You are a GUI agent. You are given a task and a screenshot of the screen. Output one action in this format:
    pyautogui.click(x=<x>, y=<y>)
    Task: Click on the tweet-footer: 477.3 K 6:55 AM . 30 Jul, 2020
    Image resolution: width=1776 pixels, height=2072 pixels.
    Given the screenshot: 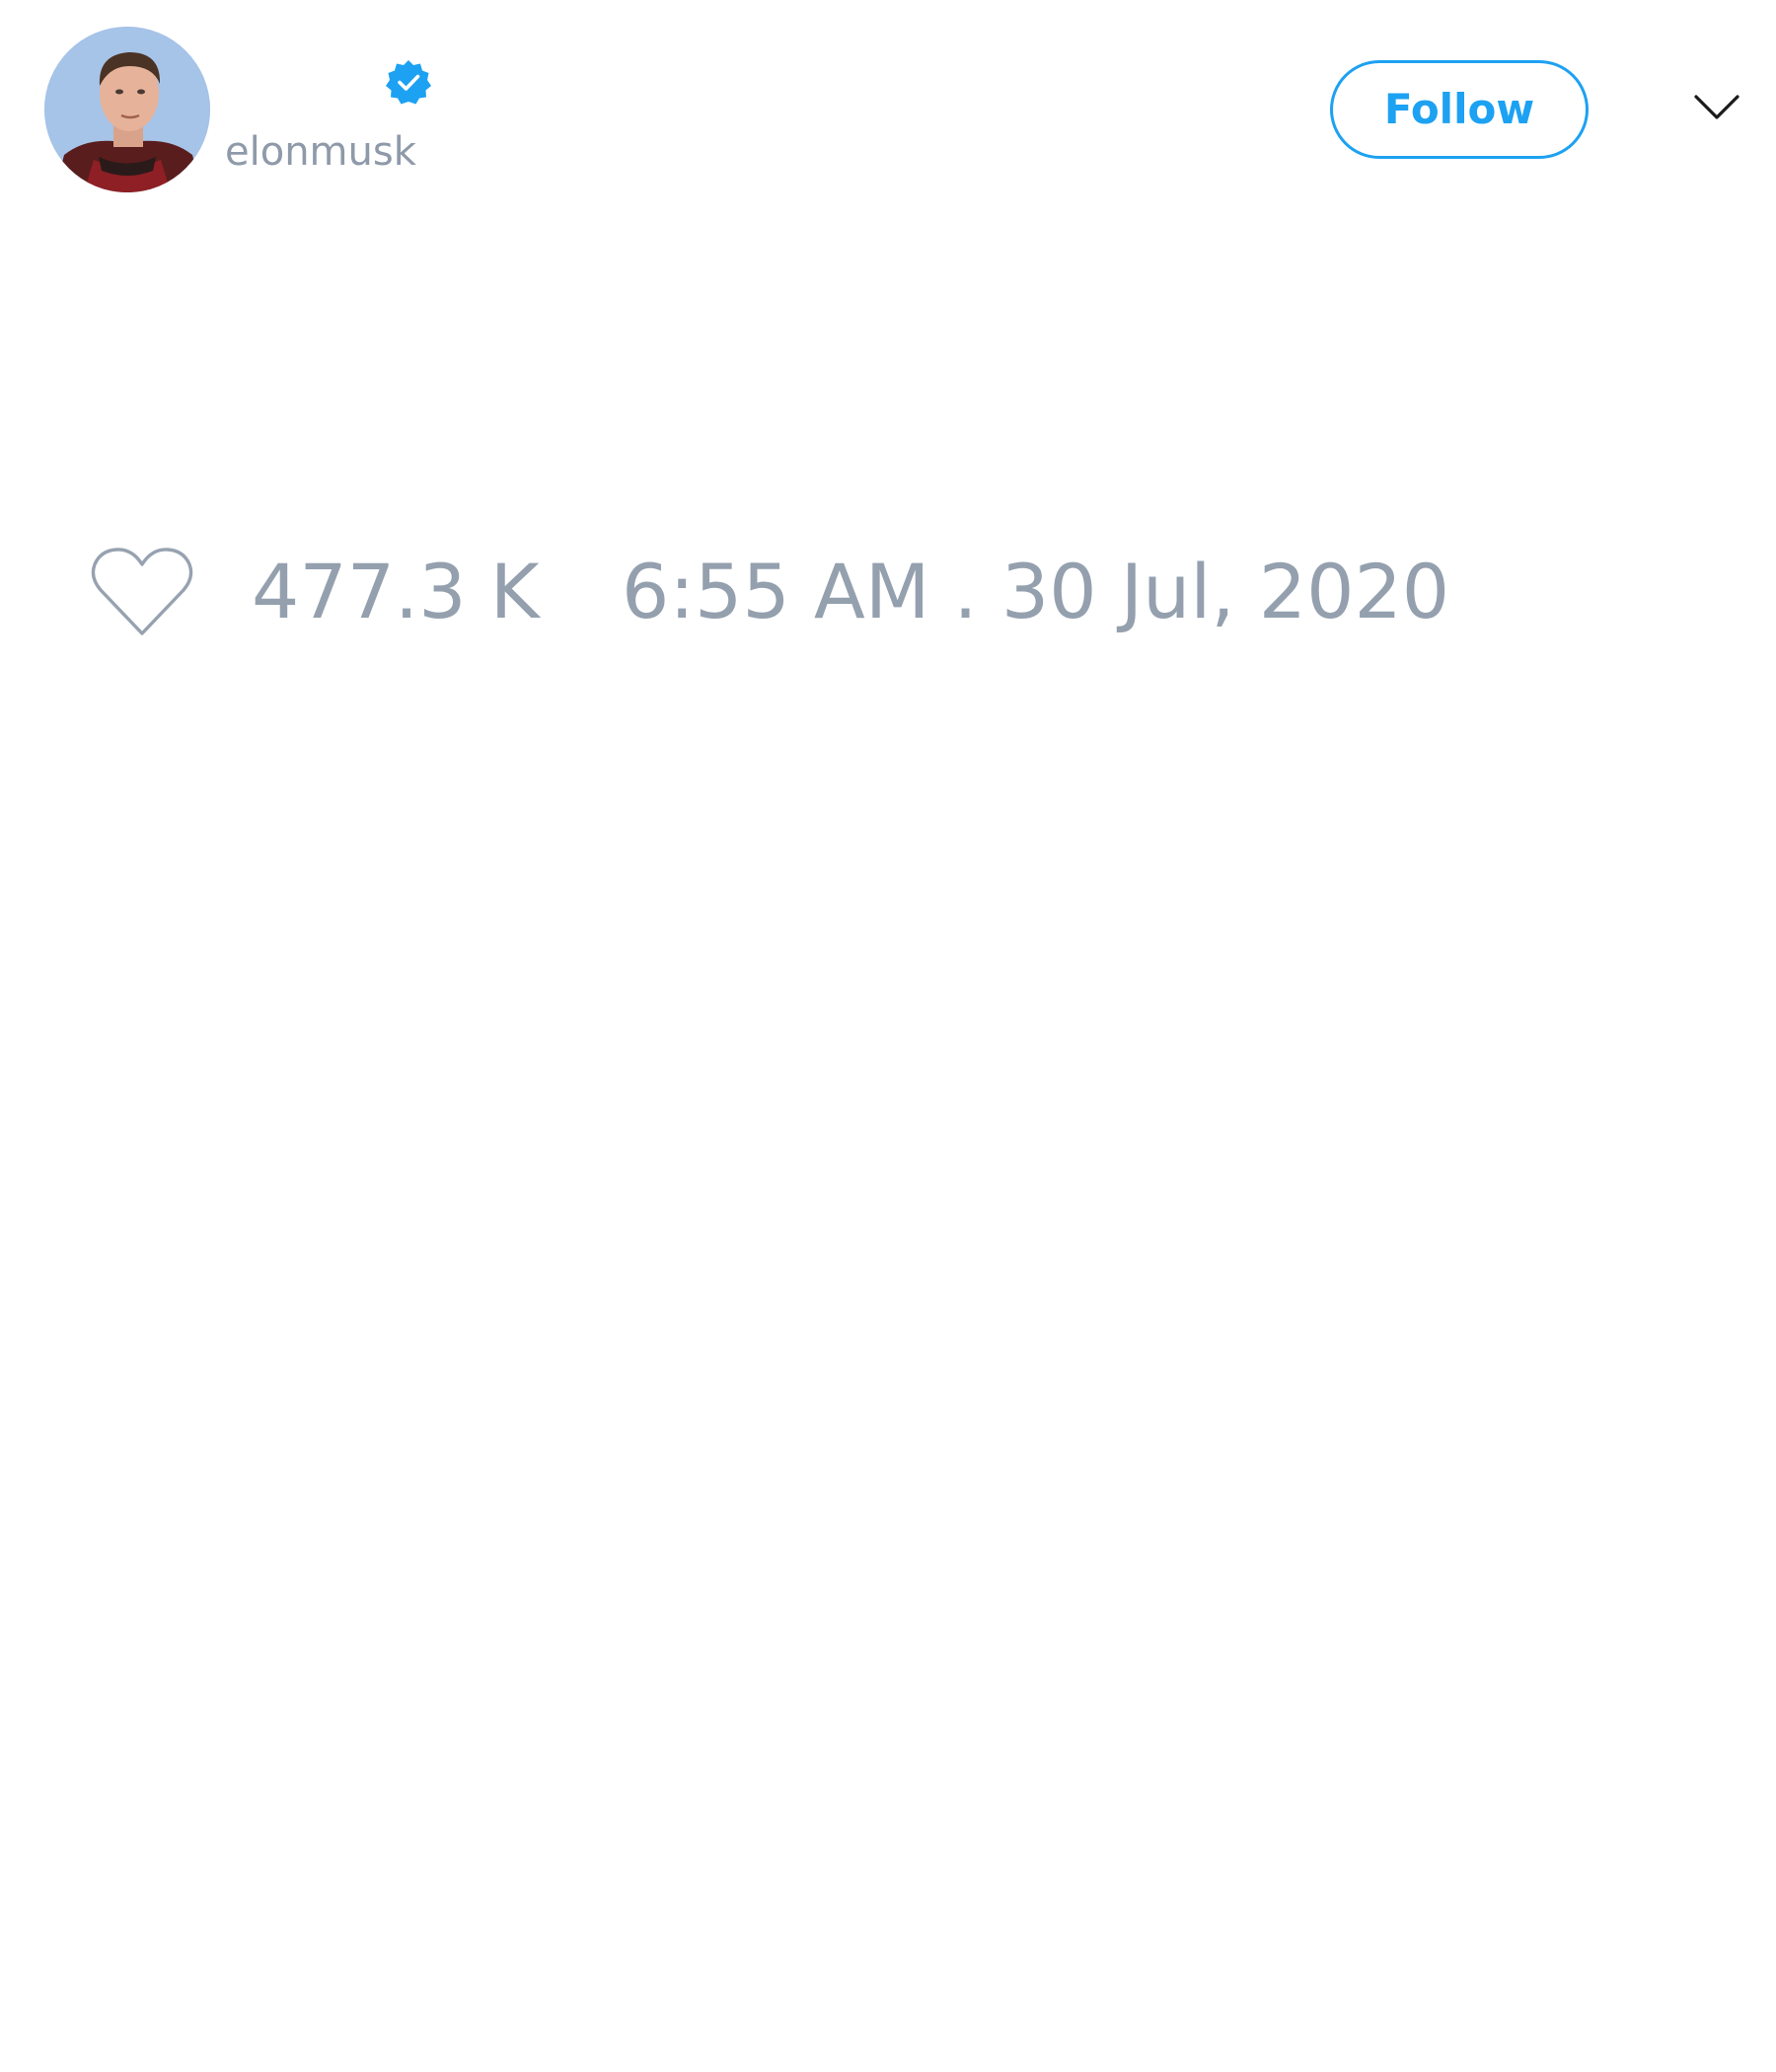 What is the action you would take?
    pyautogui.click(x=888, y=587)
    